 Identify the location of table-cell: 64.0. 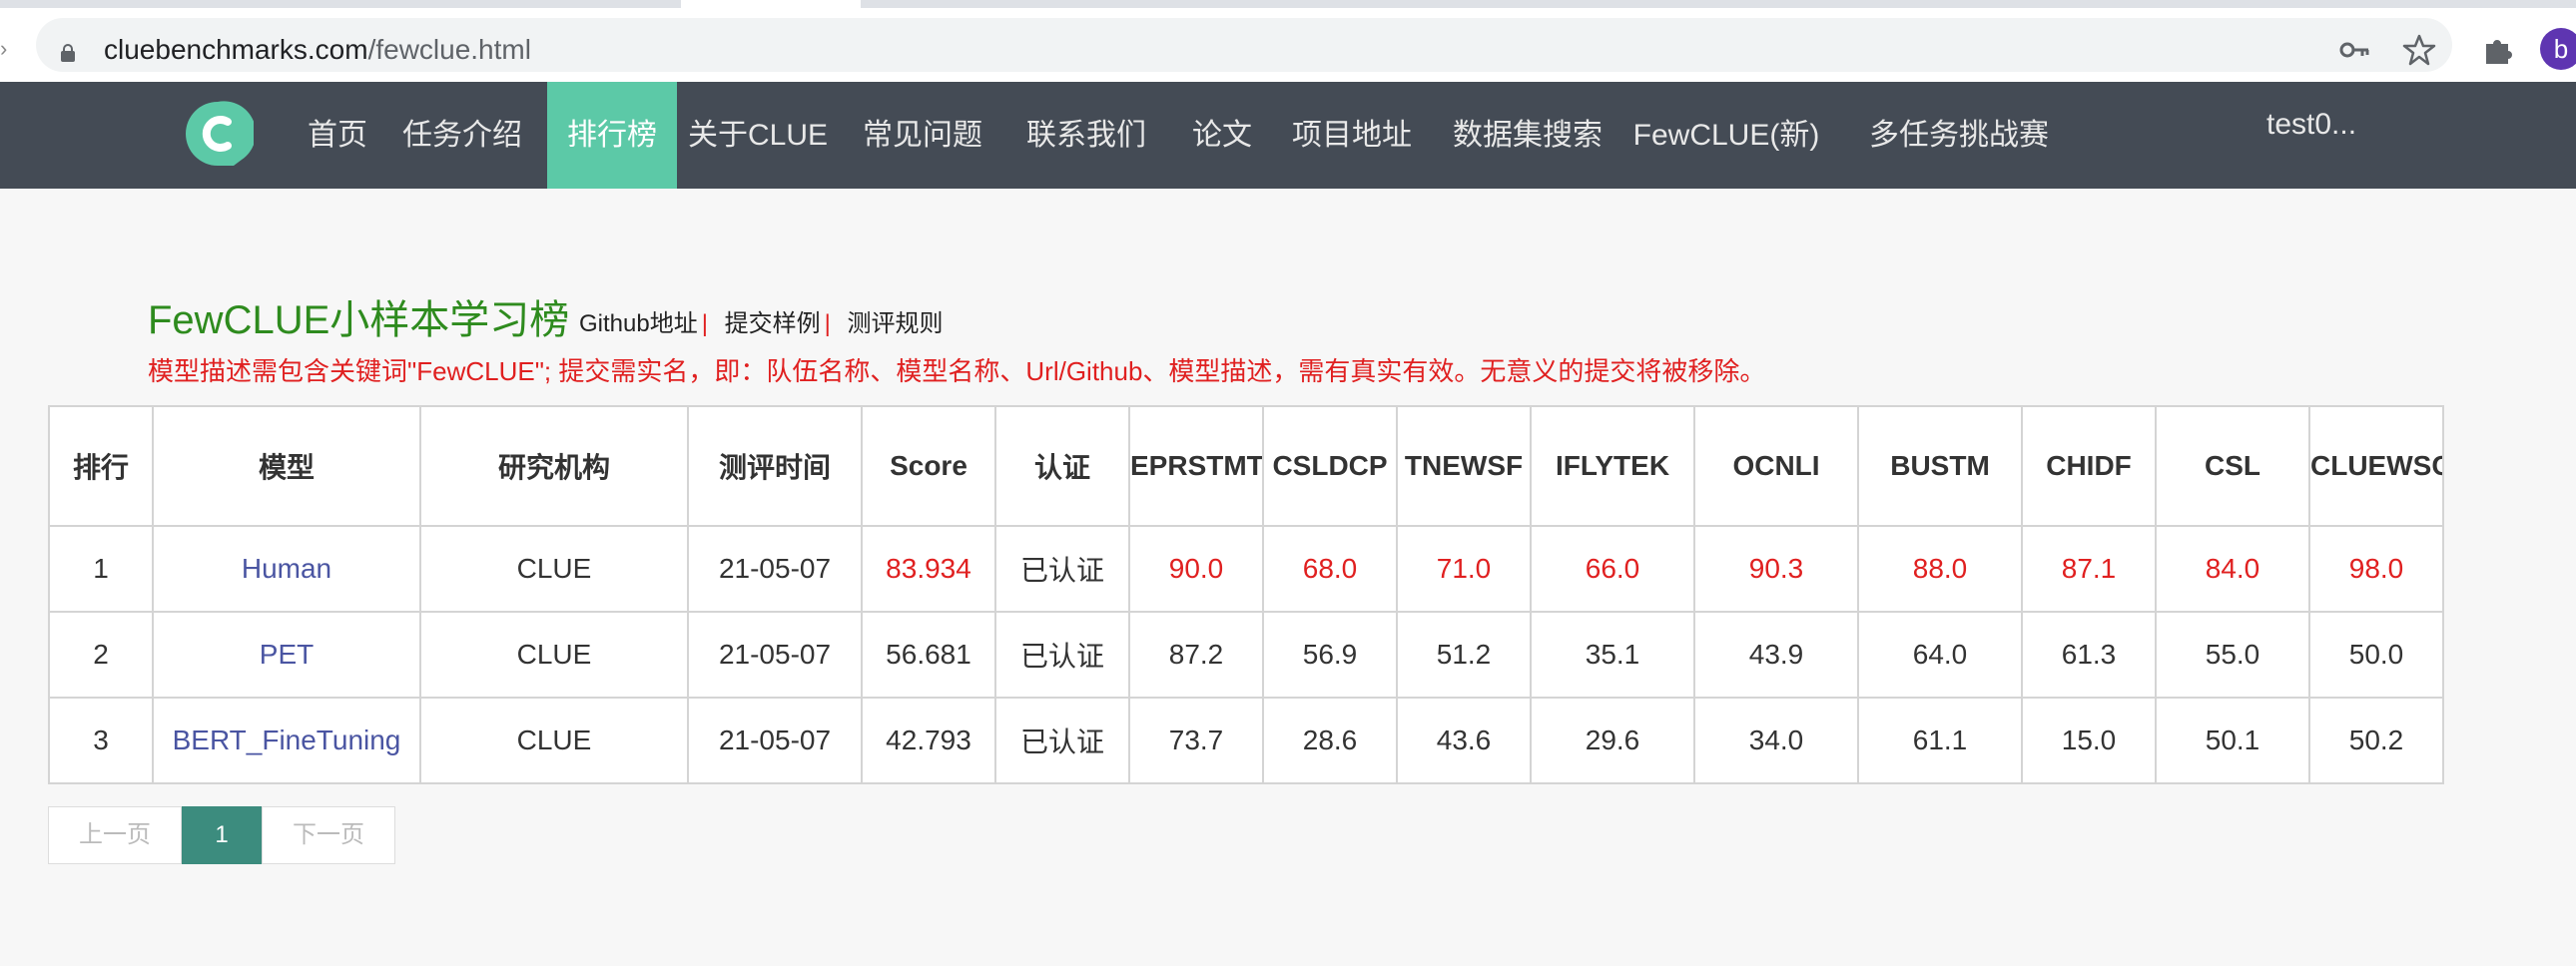
(1940, 655).